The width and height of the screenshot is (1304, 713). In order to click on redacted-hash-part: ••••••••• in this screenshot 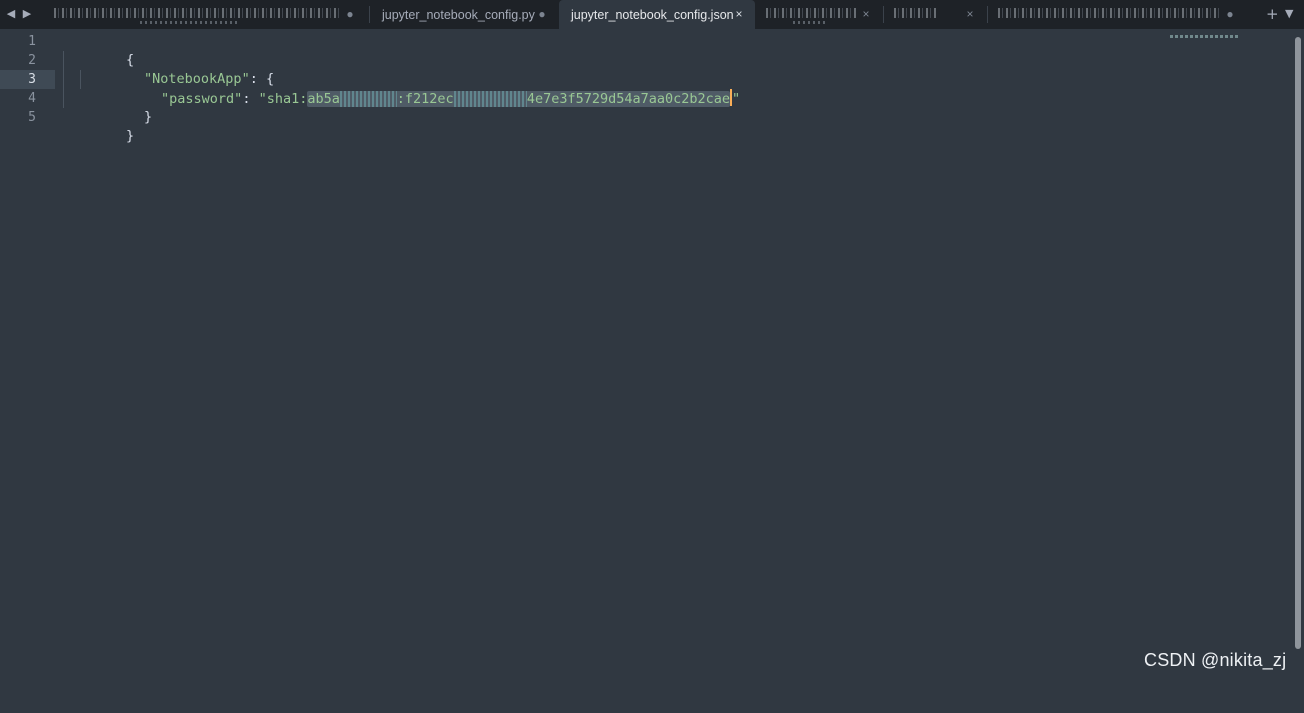, I will do `click(490, 99)`.